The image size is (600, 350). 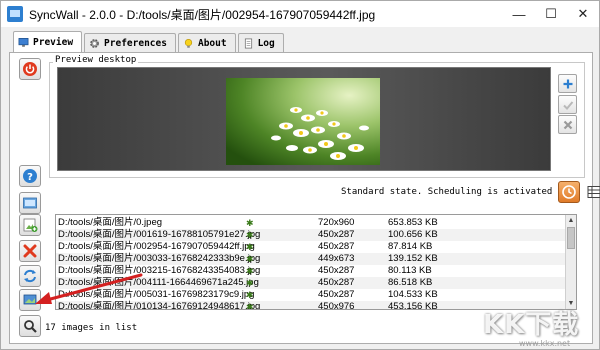 I want to click on tab-preferences: Preferences, so click(x=130, y=42).